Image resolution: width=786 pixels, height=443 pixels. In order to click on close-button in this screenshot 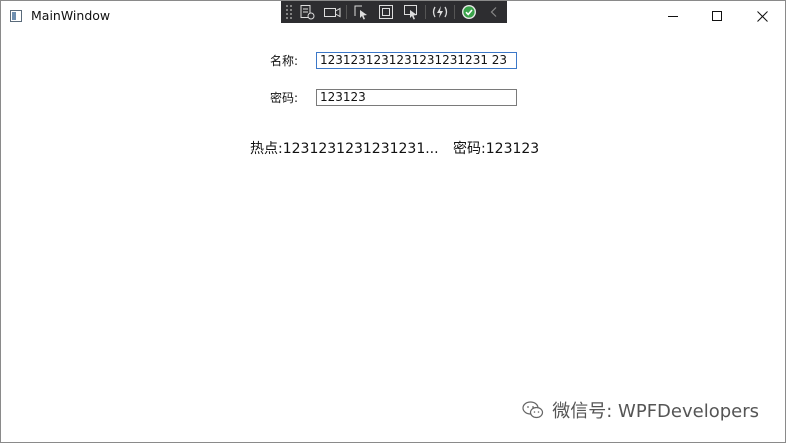, I will do `click(762, 16)`.